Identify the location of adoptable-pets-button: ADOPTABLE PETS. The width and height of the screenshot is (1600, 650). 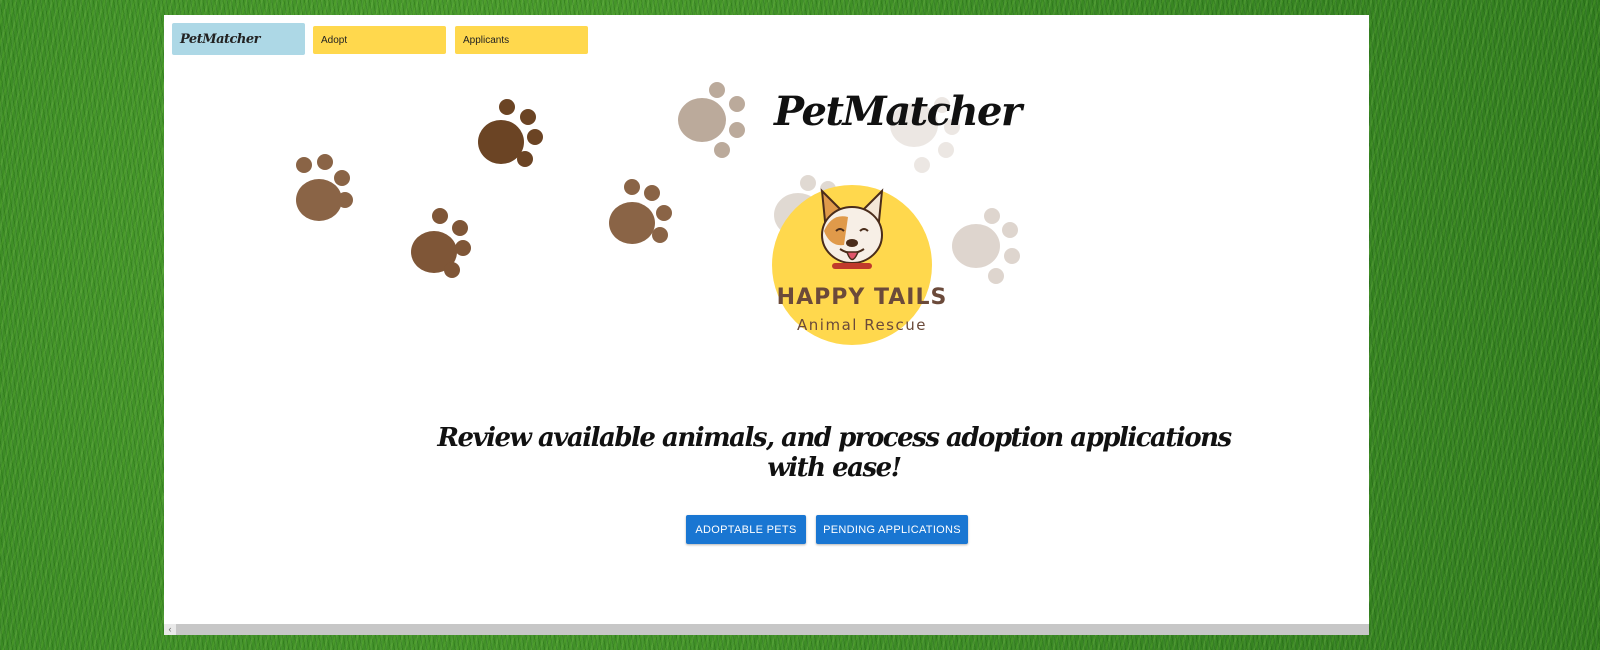
(746, 529).